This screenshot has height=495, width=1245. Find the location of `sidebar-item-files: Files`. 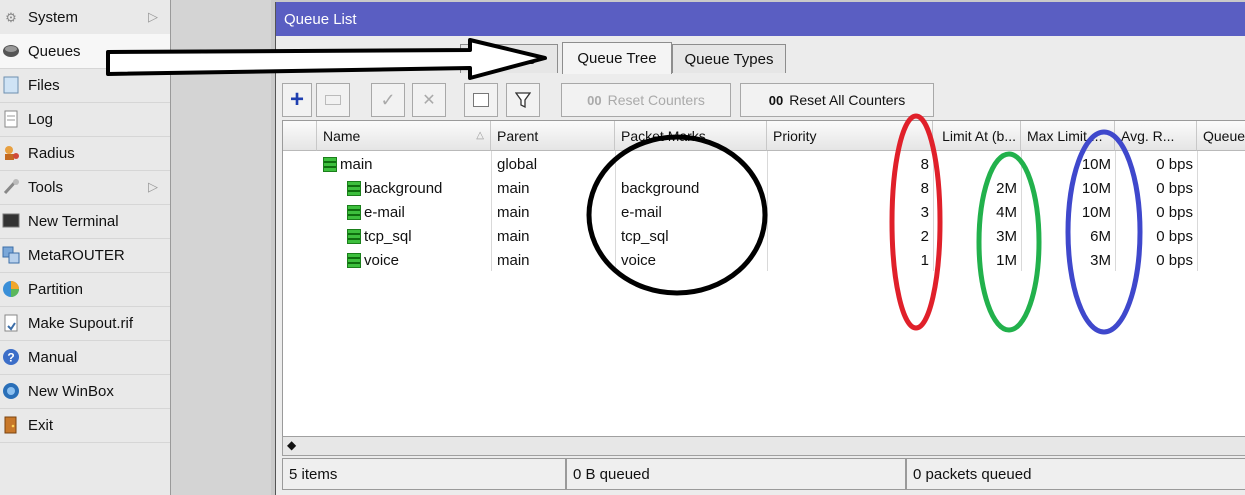

sidebar-item-files: Files is located at coordinates (85, 85).